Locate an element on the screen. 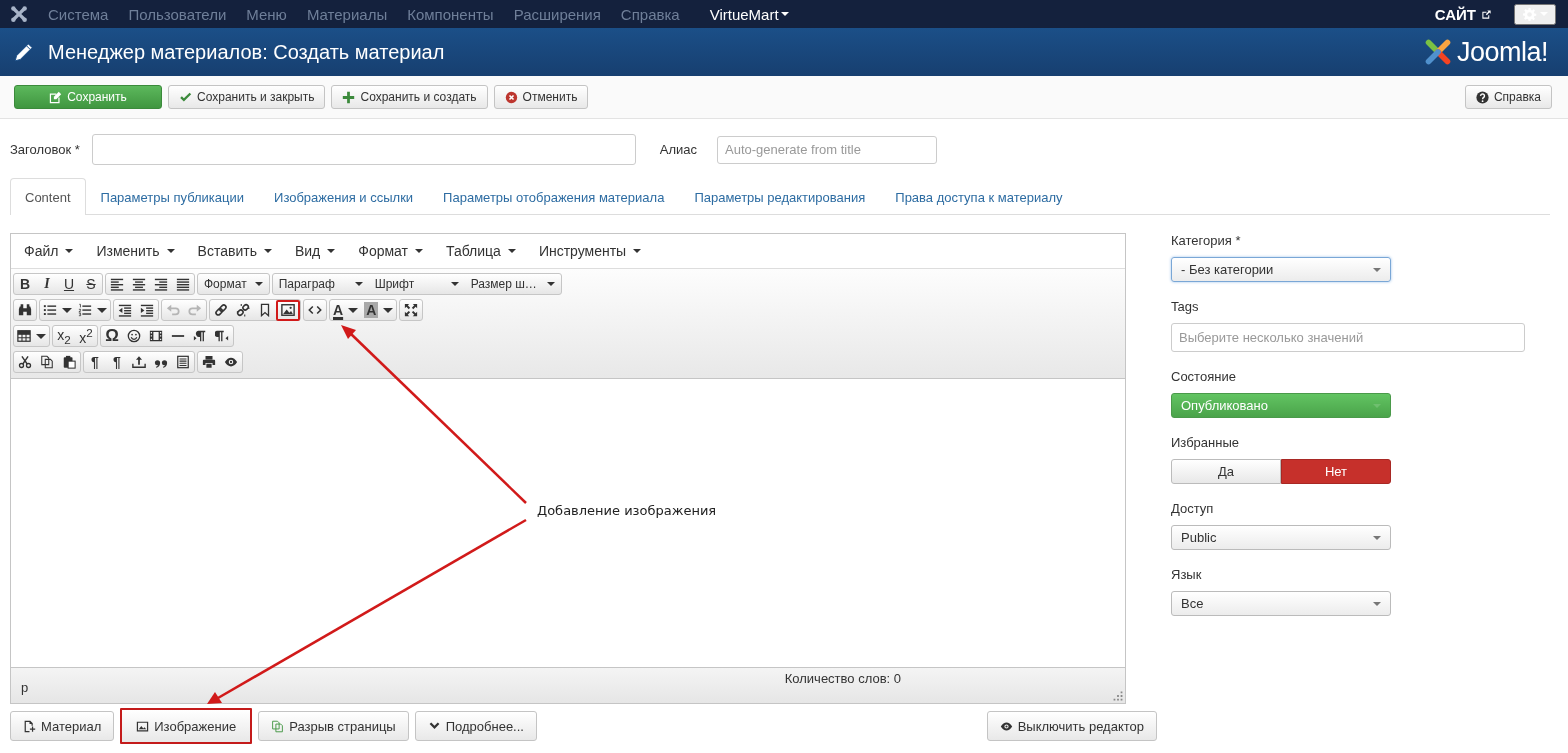  bulleted-list-icon is located at coordinates (50, 310).